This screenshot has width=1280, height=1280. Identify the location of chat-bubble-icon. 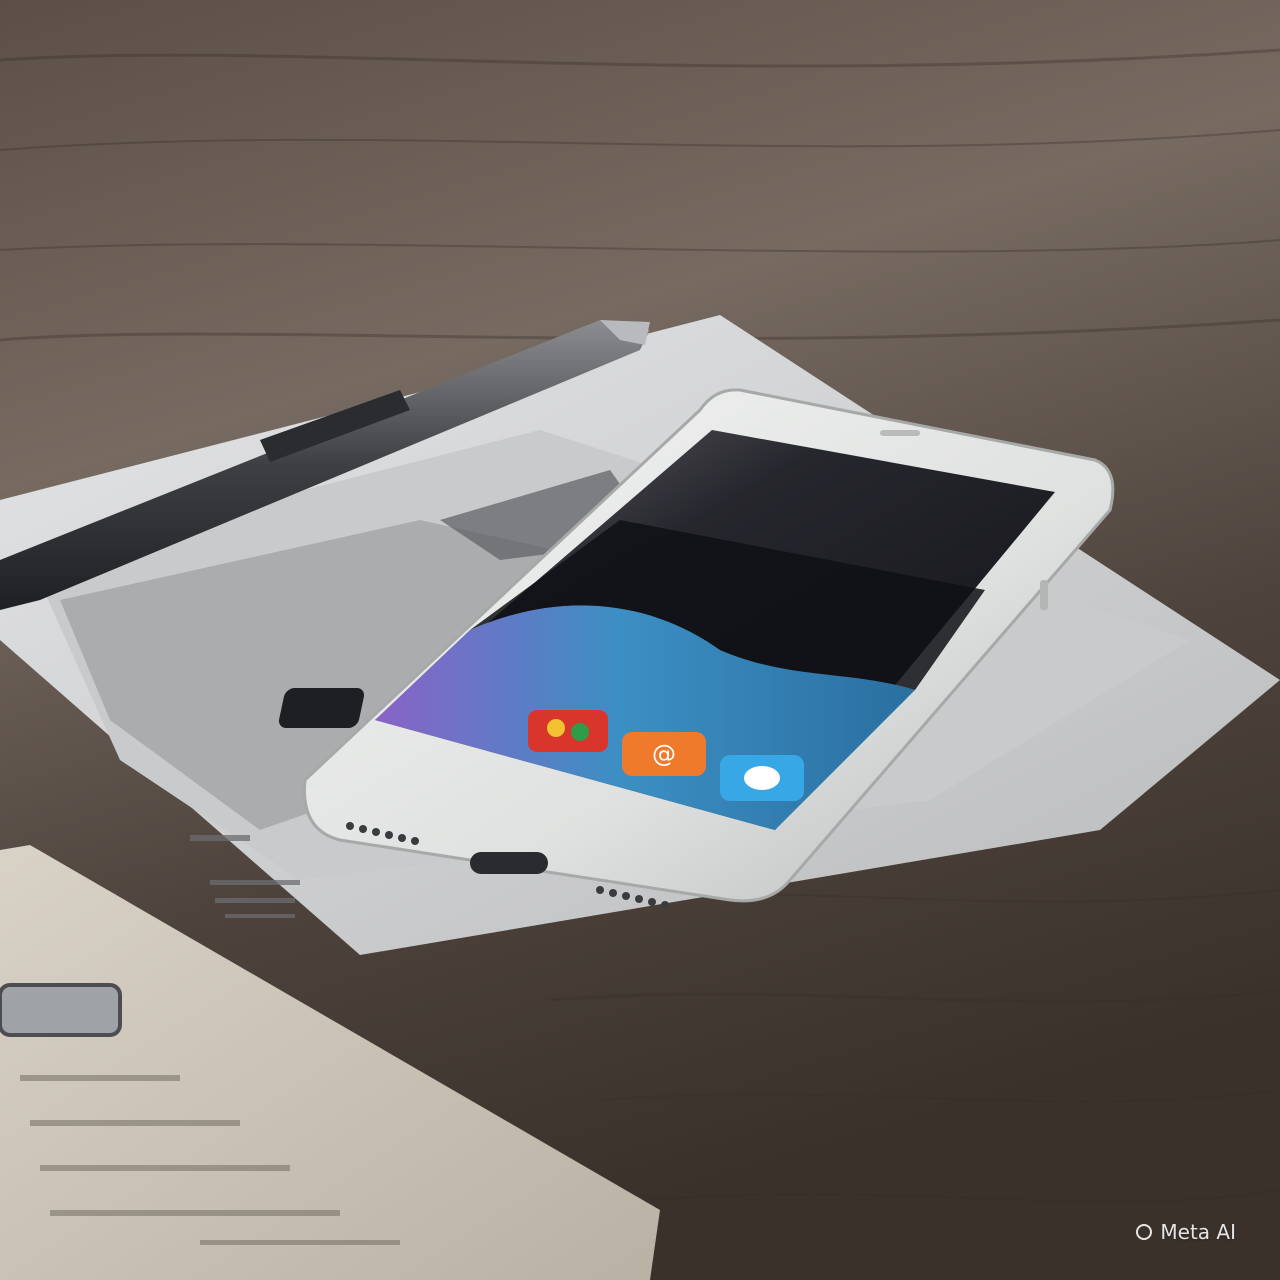
(762, 778).